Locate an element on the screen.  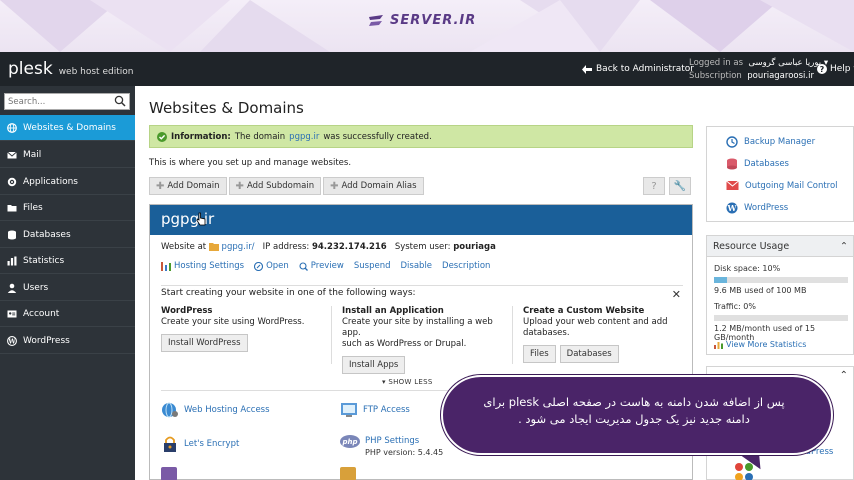
sidebar-item-label: Applications is located at coordinates (50, 181).